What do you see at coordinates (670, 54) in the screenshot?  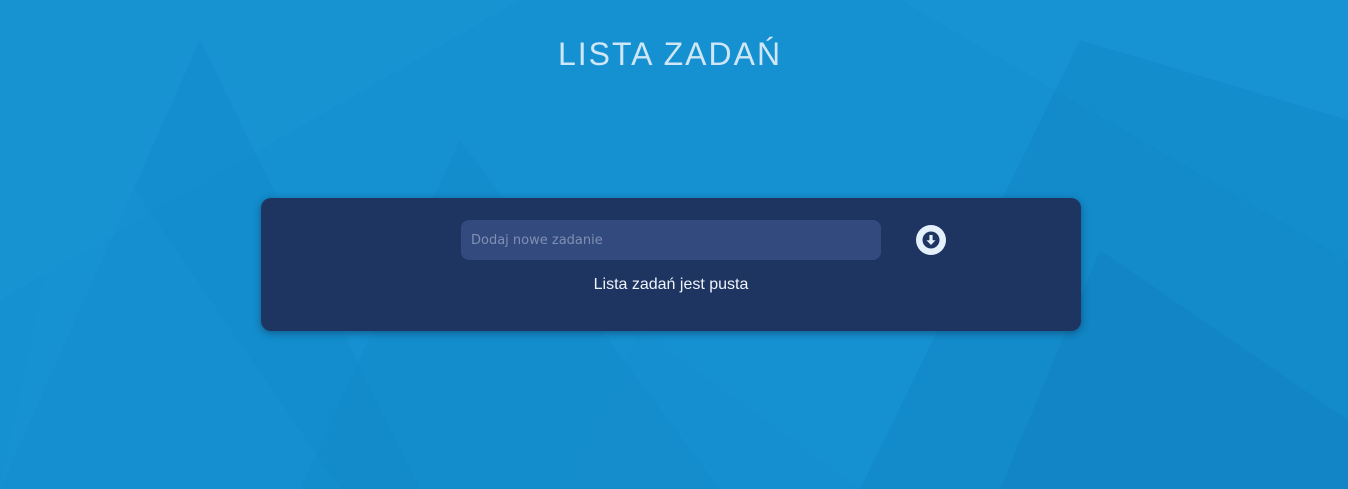 I see `page-title: LISTA ZADAŃ` at bounding box center [670, 54].